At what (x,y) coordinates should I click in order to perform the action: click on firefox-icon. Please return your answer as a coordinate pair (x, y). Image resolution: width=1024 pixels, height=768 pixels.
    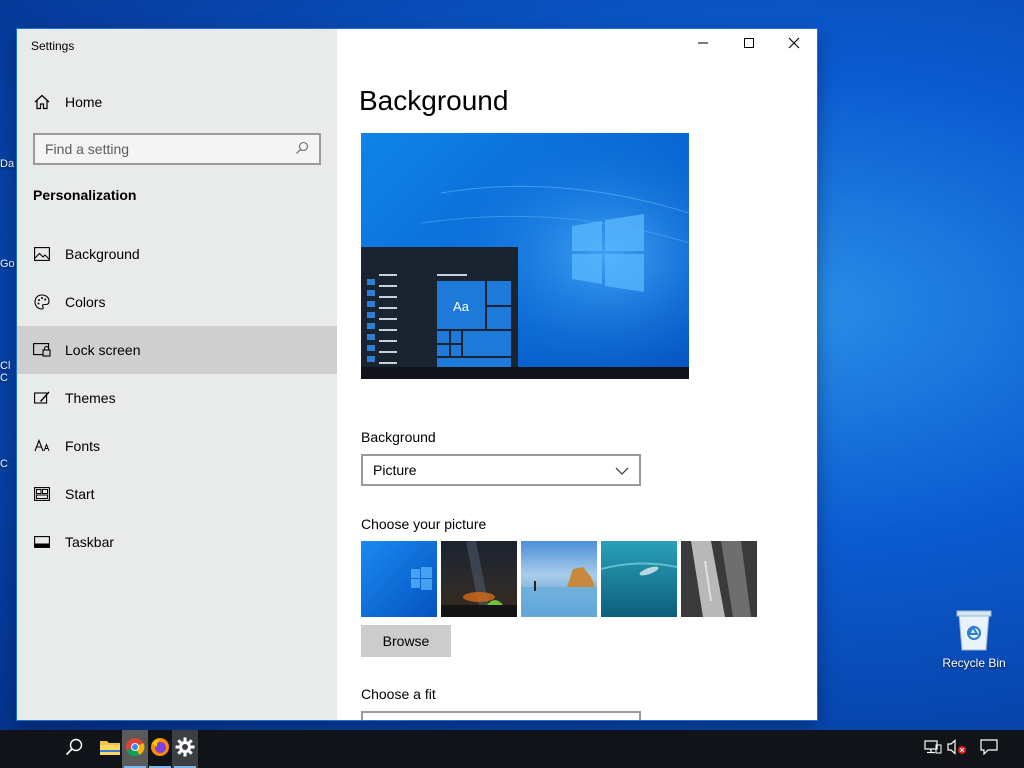
    Looking at the image, I should click on (160, 749).